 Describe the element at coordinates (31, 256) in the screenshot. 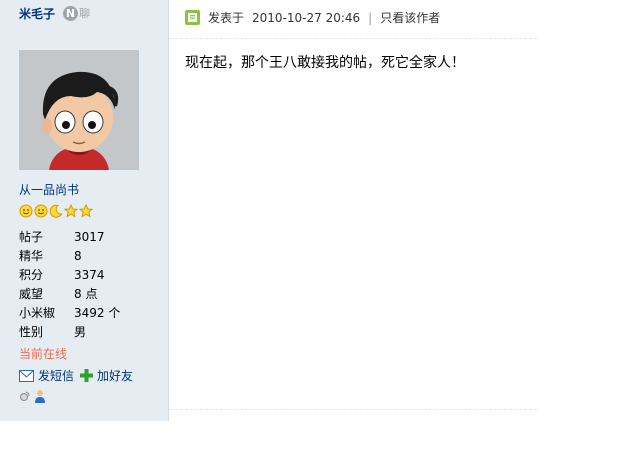

I see `stat-key: 精华` at that location.